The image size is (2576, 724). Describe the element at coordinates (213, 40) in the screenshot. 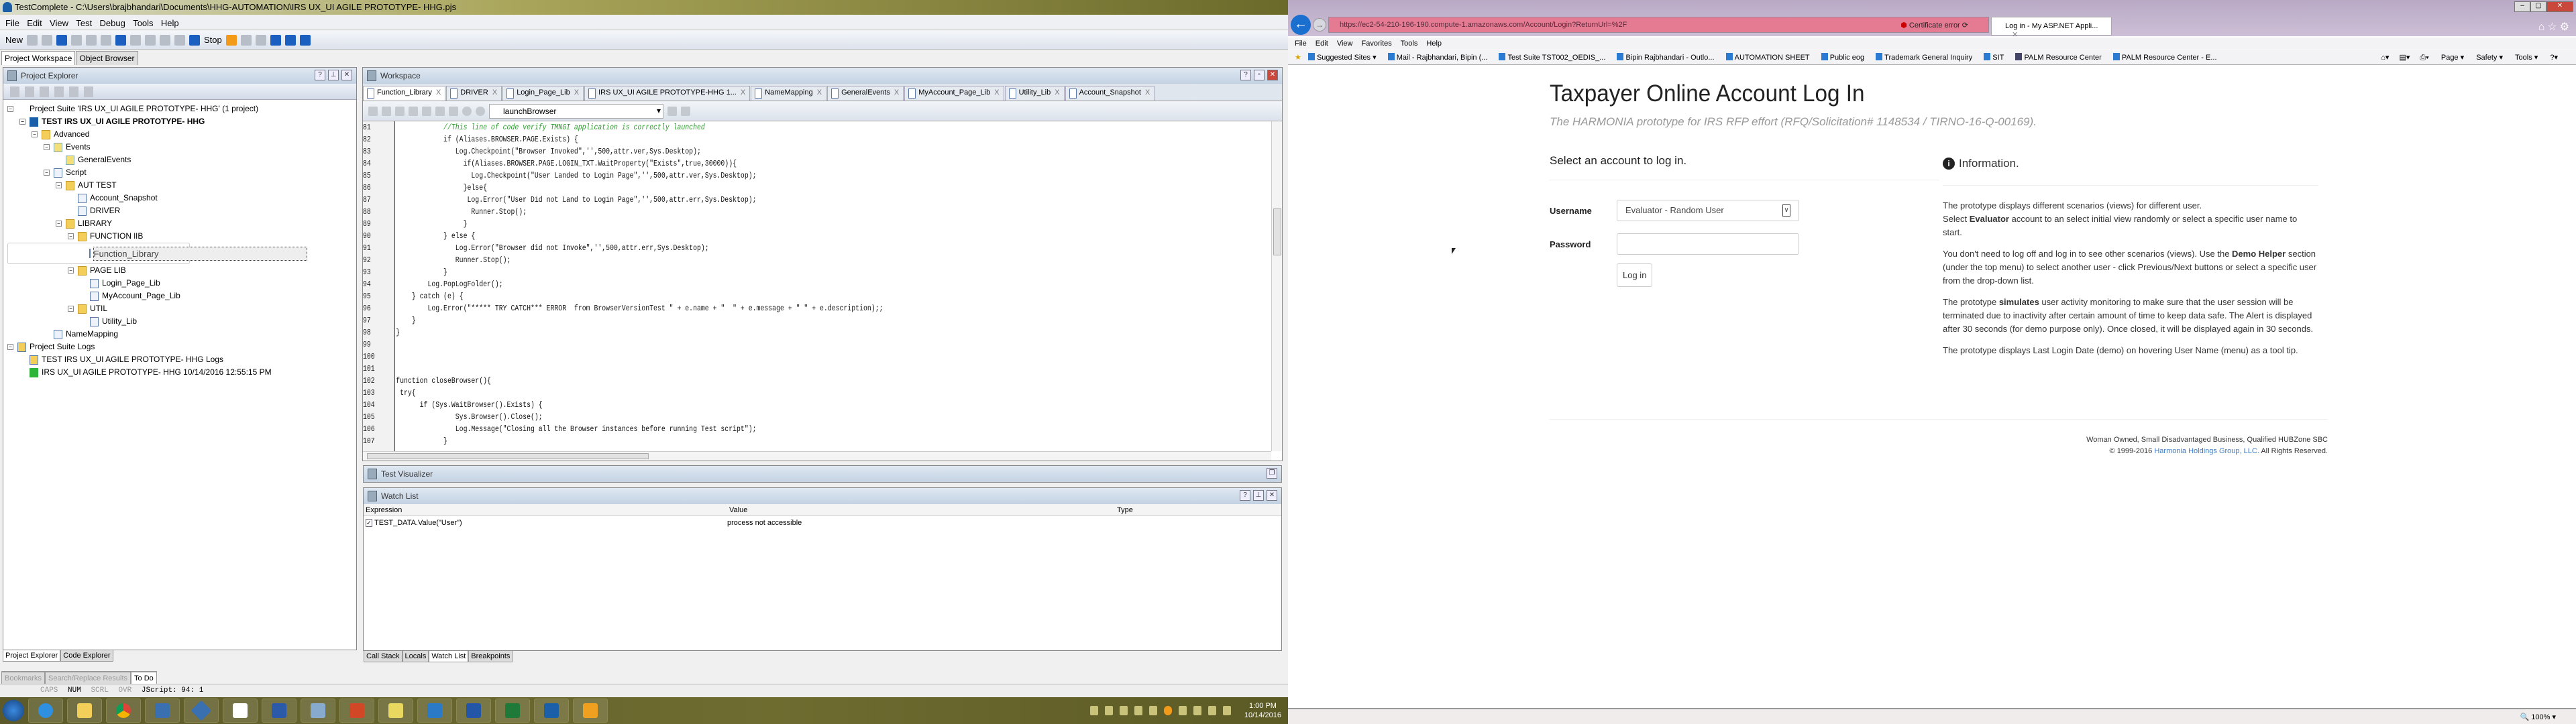

I see `stop-button: Stop` at that location.